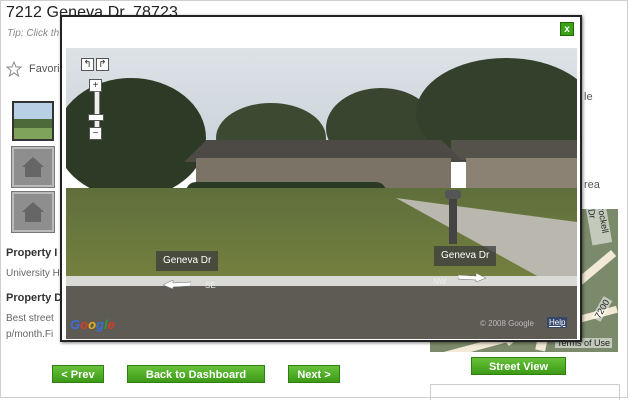 This screenshot has height=400, width=630. Describe the element at coordinates (507, 323) in the screenshot. I see `copyright-text: © 2008 Google` at that location.